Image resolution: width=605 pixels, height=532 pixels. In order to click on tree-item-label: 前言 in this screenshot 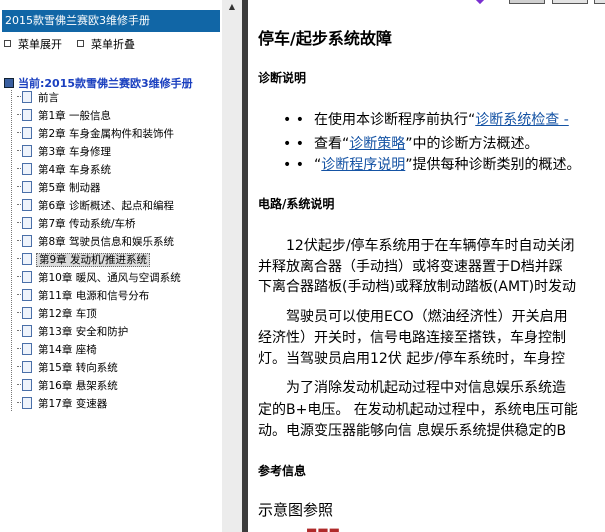, I will do `click(48, 98)`.